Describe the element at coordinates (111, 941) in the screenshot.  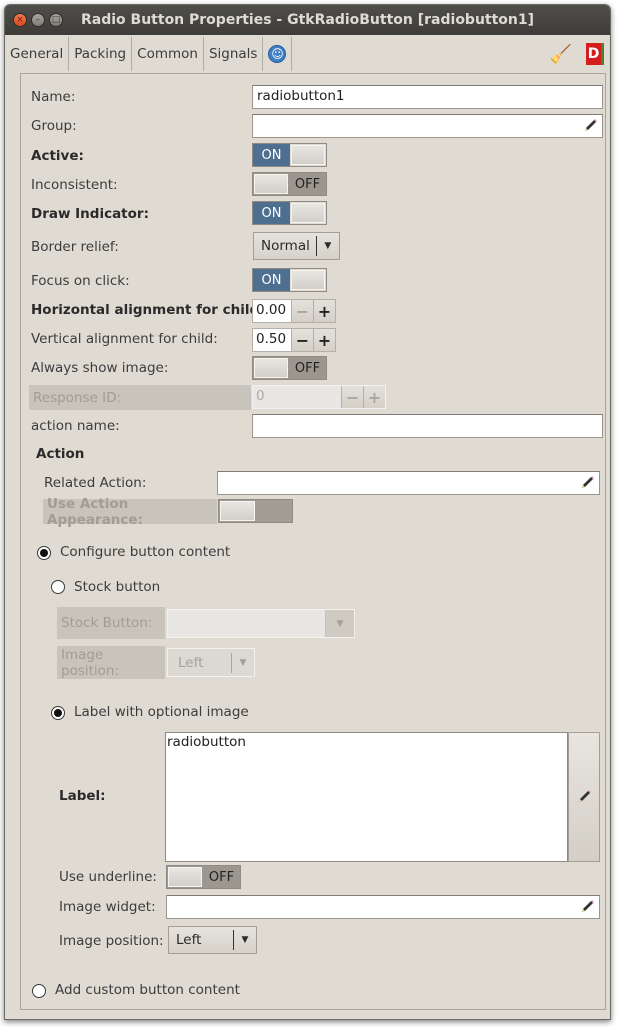
I see `image-position-label: Image position:` at that location.